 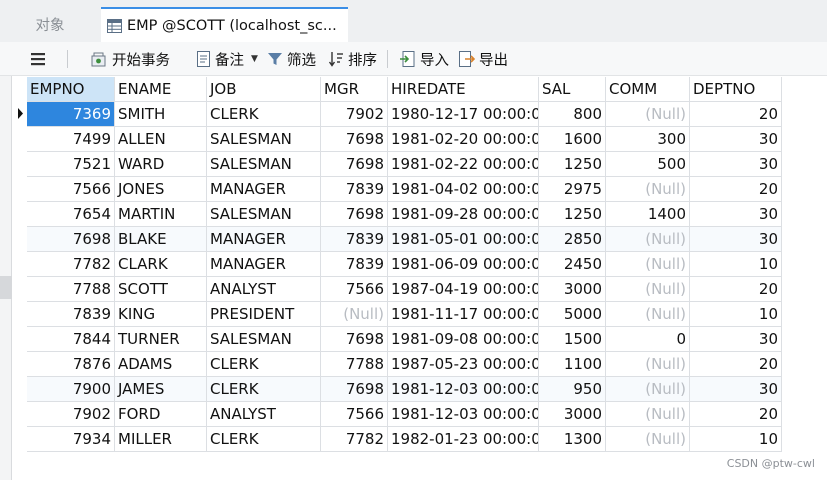 What do you see at coordinates (50, 24) in the screenshot?
I see `tab-objects: 对象` at bounding box center [50, 24].